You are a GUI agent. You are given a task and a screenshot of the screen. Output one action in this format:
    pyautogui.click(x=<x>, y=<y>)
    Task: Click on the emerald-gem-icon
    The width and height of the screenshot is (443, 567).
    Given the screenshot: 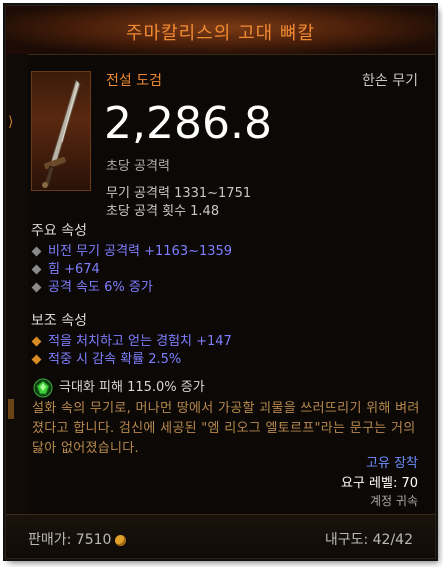 What is the action you would take?
    pyautogui.click(x=43, y=387)
    